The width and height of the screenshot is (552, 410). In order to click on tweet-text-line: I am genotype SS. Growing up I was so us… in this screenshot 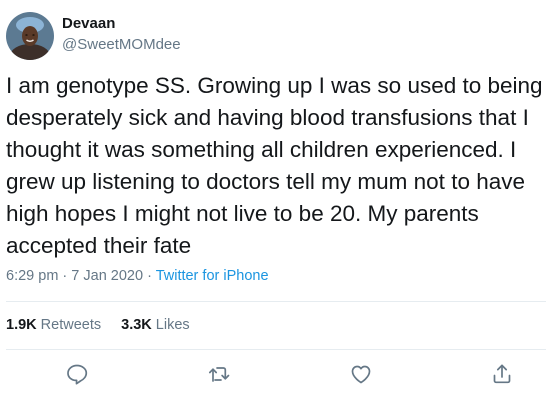, I will do `click(274, 85)`.